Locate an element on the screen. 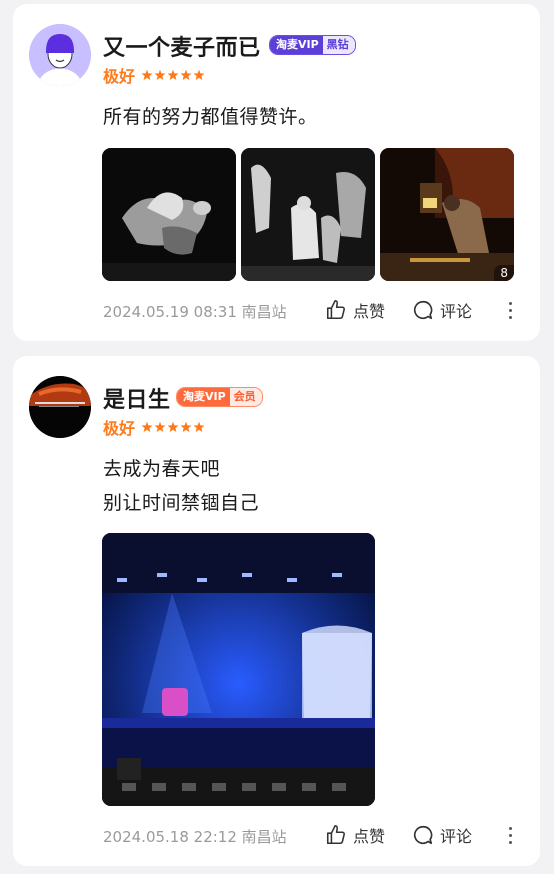 This screenshot has height=874, width=554. review-photo: 8 is located at coordinates (447, 214).